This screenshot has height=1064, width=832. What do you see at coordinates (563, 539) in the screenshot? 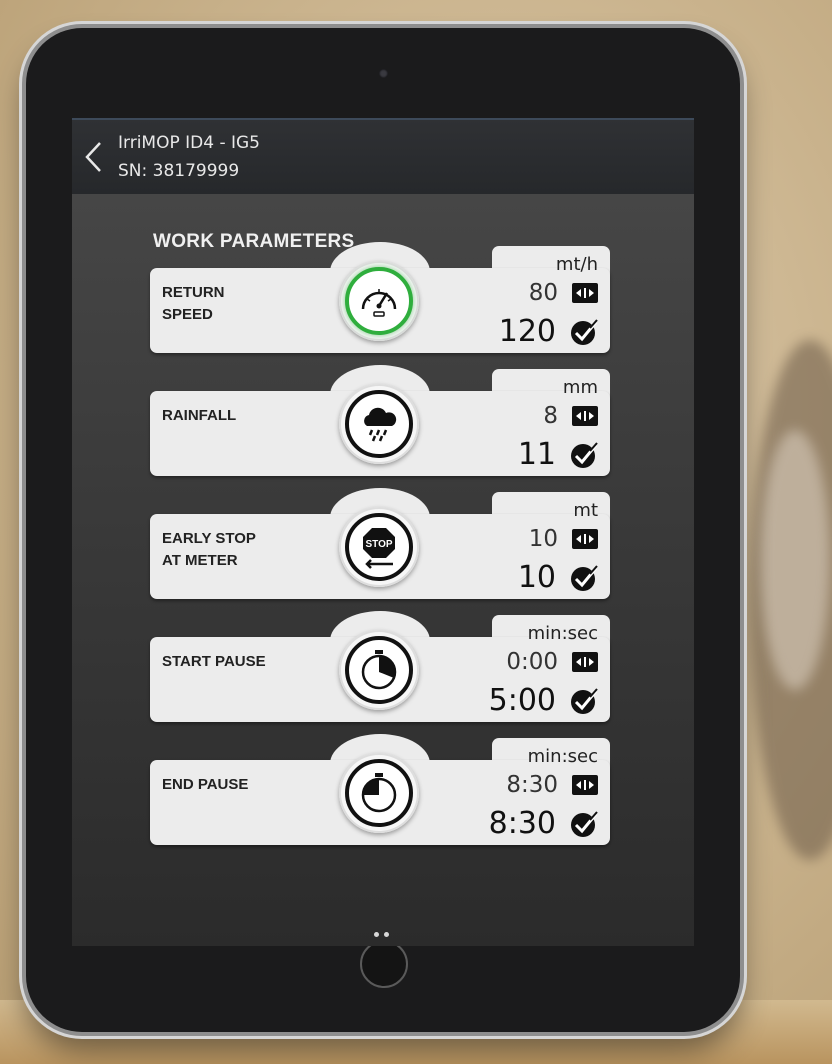
I see `current-value-row: 10` at bounding box center [563, 539].